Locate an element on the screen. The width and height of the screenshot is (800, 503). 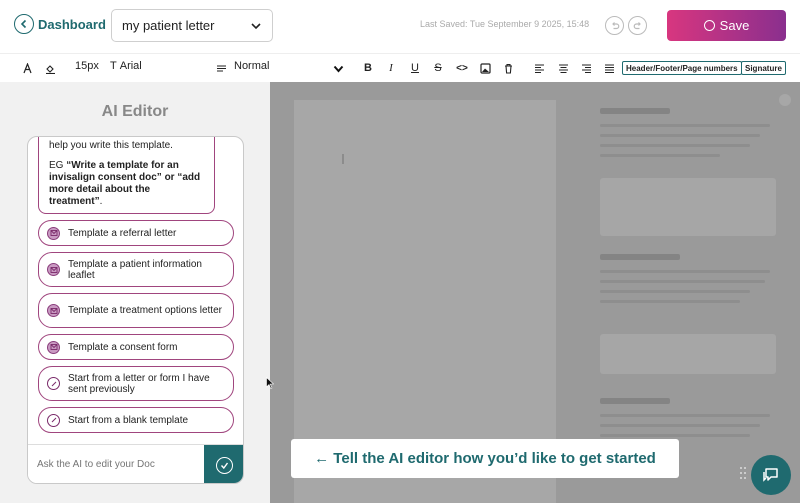
suggestion-consent-form: Template a consent form is located at coordinates (136, 347).